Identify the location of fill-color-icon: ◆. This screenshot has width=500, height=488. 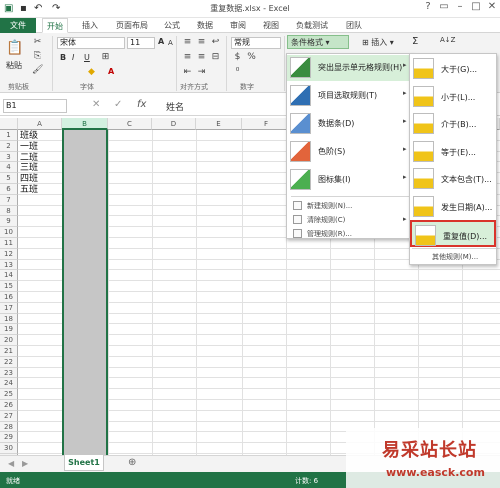
(91, 72).